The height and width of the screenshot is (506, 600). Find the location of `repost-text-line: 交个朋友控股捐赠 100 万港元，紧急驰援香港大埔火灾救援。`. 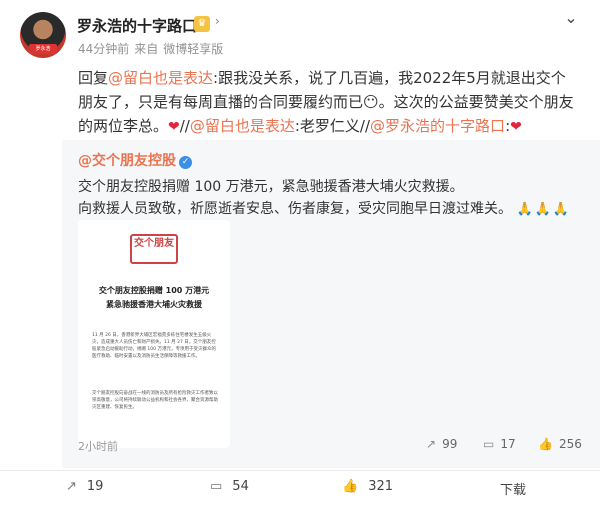

repost-text-line: 交个朋友控股捐赠 100 万港元，紧急驰援香港大埔火灾救援。 is located at coordinates (271, 187).